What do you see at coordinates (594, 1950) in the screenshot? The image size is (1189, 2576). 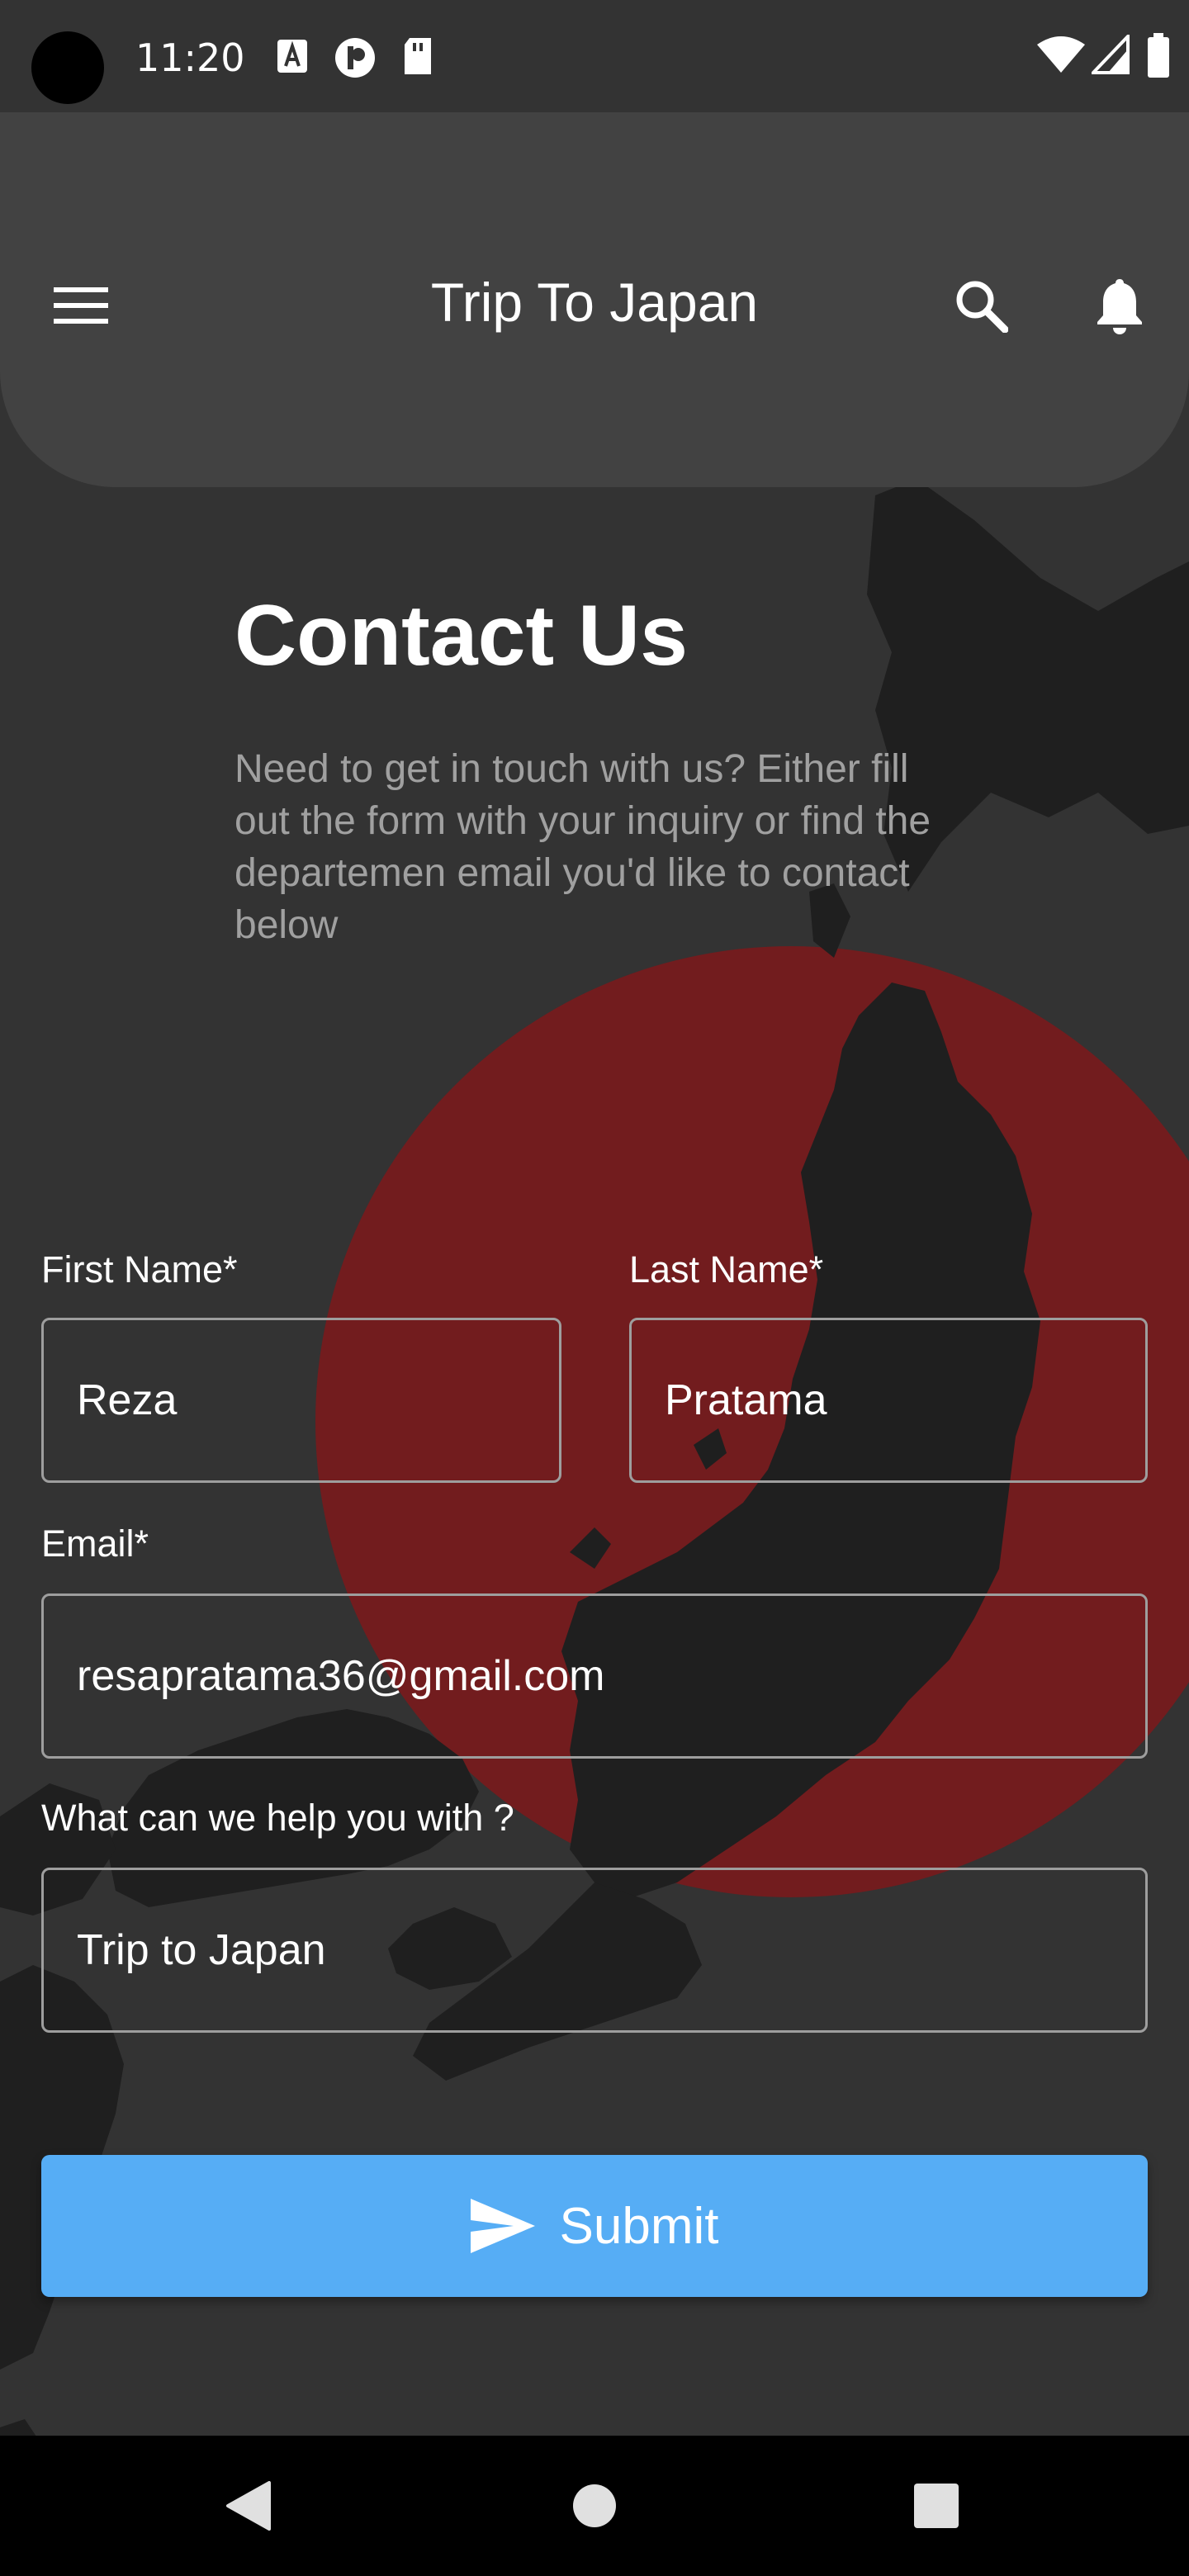 I see `help-field: Trip to Japan` at bounding box center [594, 1950].